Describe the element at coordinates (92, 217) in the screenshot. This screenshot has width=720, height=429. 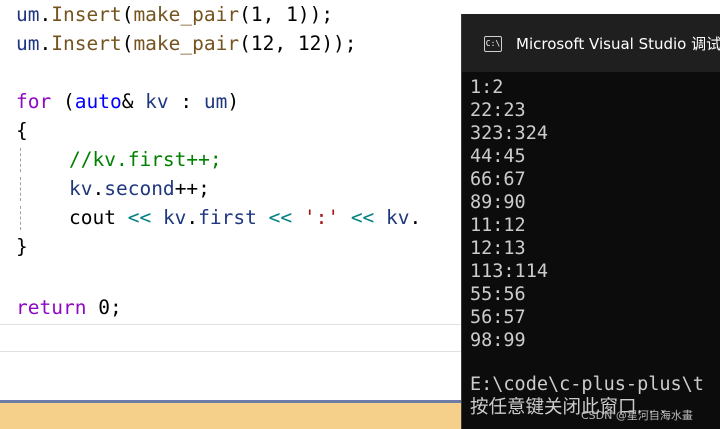
I see `code-token: cout` at that location.